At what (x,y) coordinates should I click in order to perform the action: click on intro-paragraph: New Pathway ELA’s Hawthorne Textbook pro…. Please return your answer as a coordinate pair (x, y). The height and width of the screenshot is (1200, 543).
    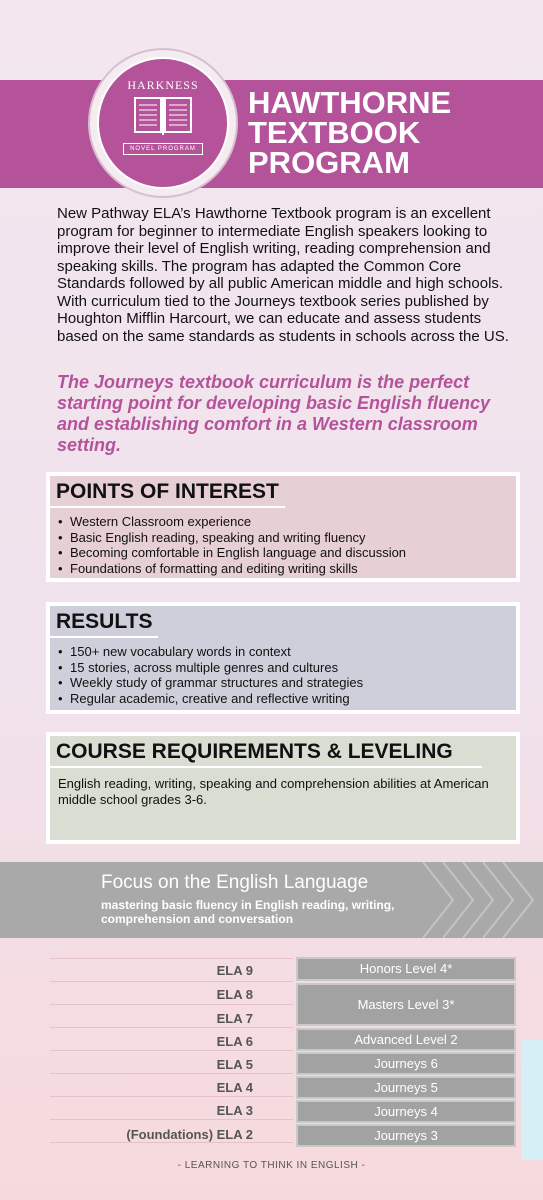
    Looking at the image, I should click on (283, 275).